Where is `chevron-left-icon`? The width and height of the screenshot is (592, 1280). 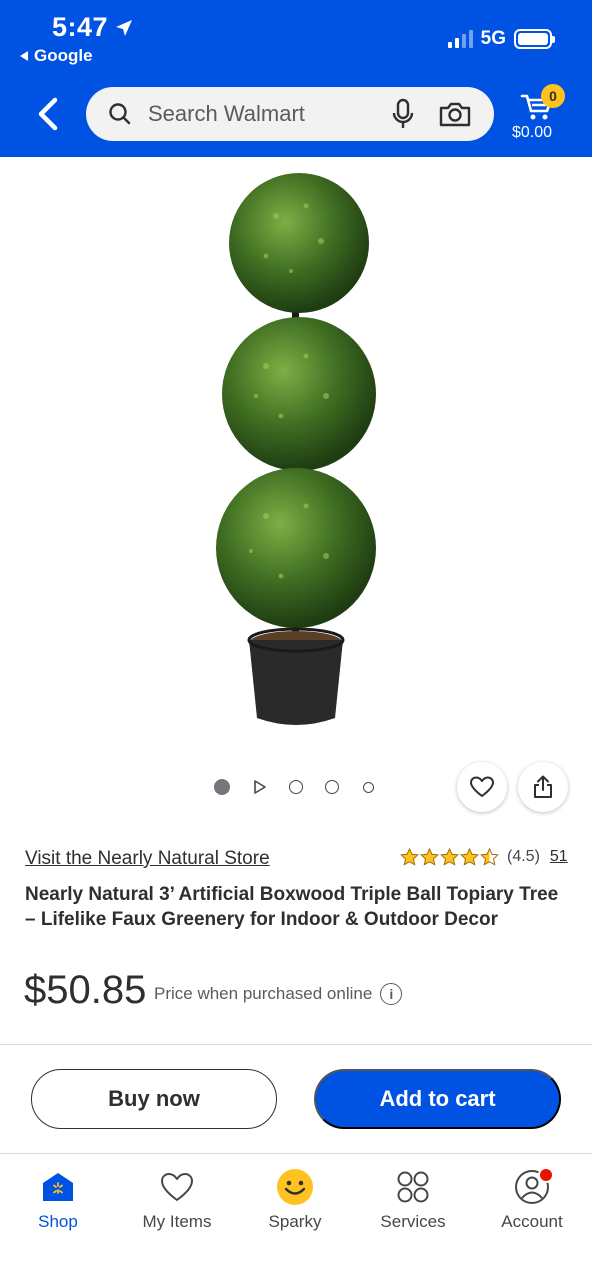
chevron-left-icon is located at coordinates (48, 114).